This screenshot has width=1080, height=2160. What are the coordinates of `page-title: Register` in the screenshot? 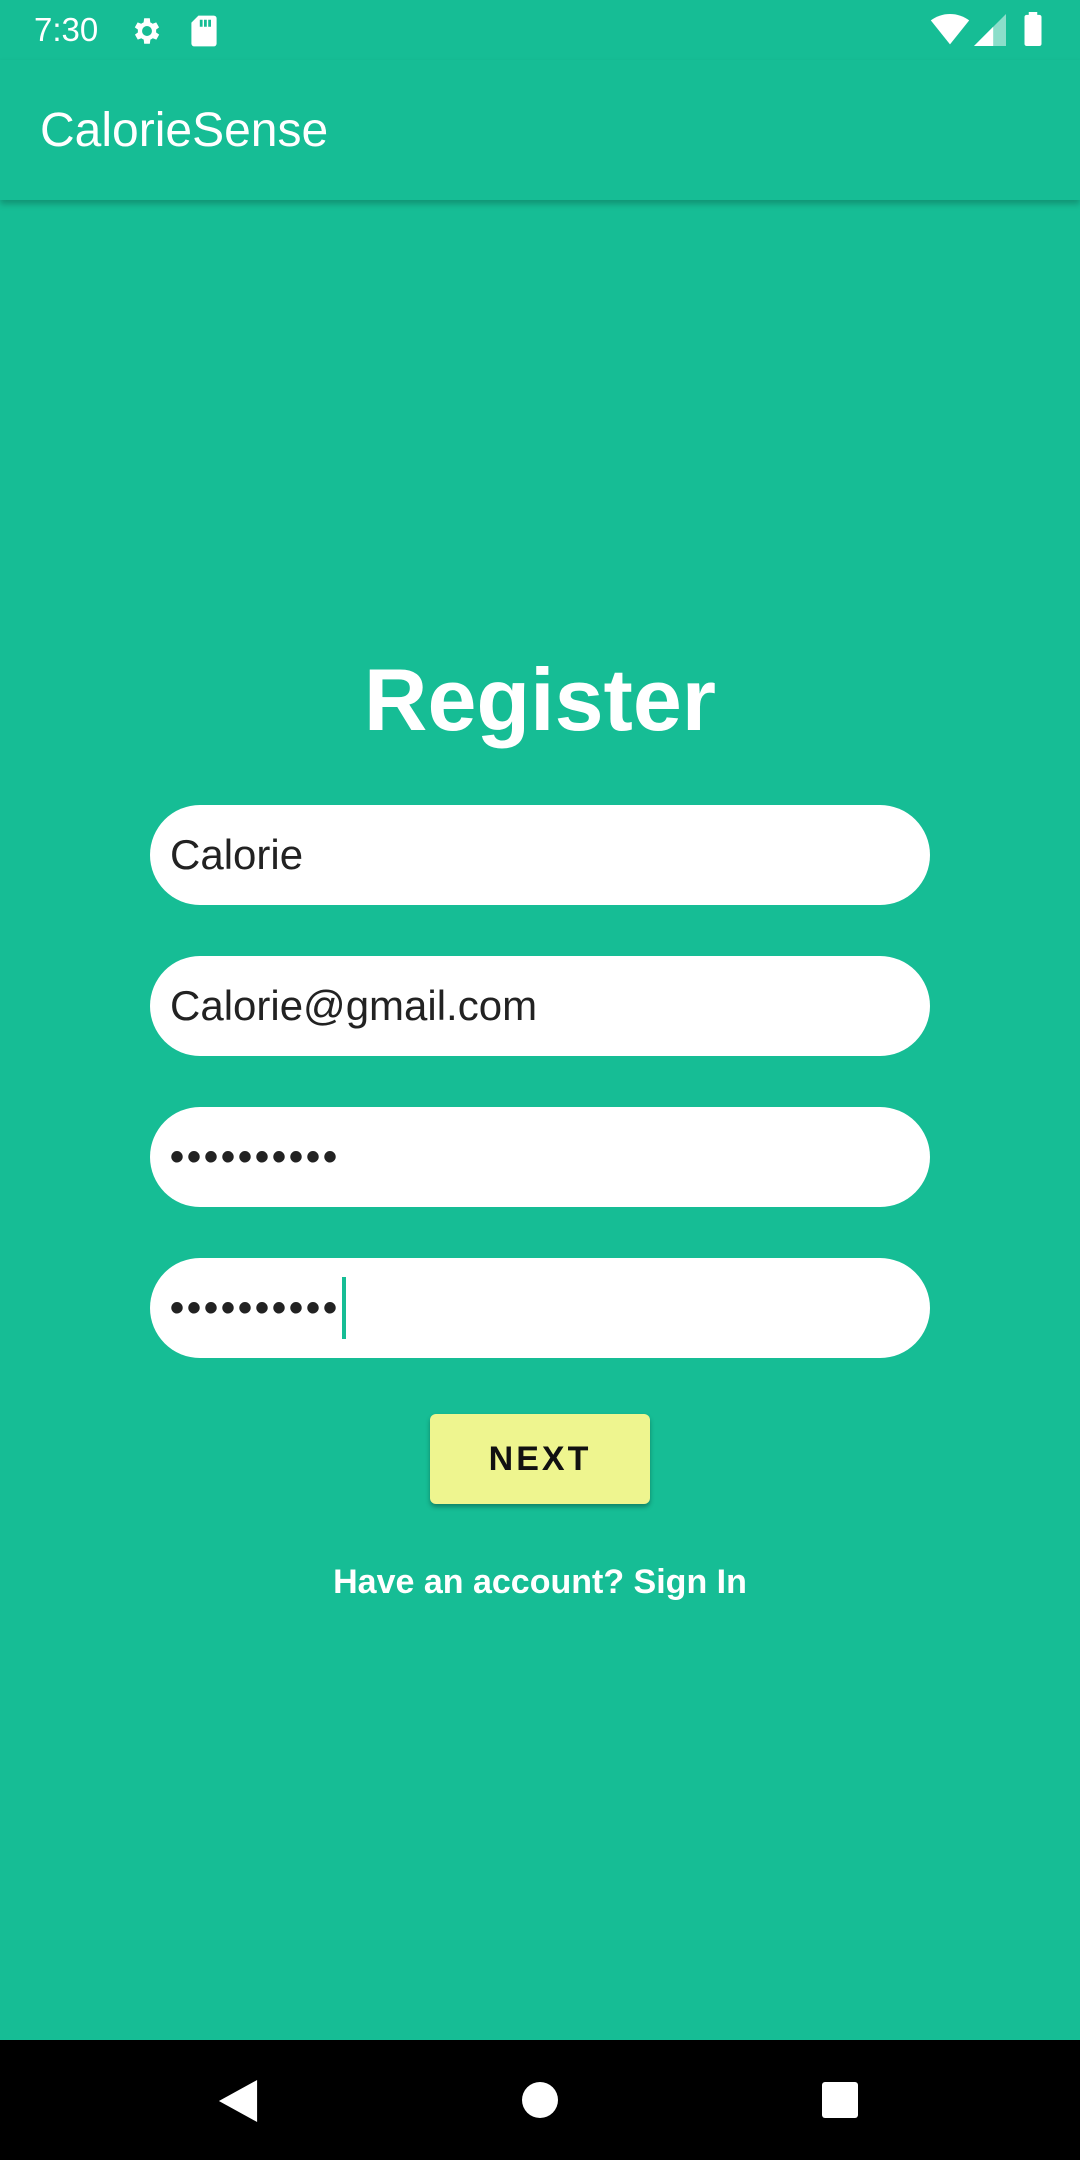 It's located at (540, 699).